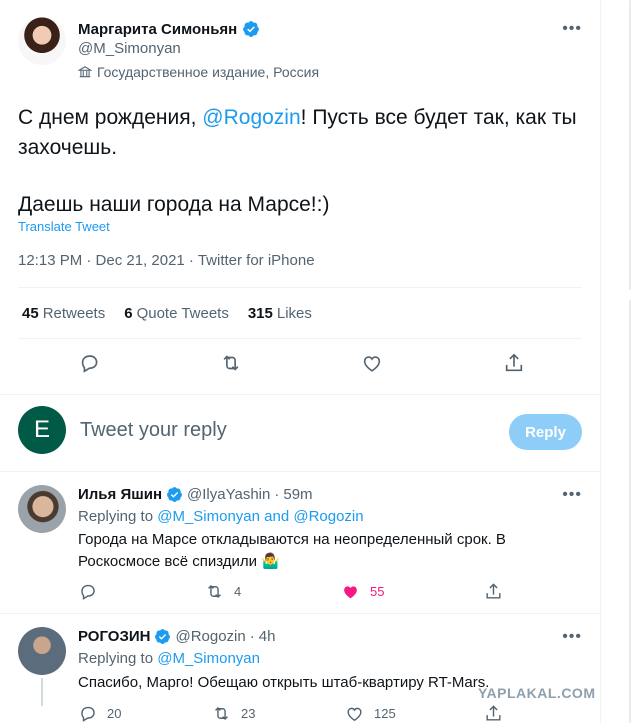 The width and height of the screenshot is (639, 723). Describe the element at coordinates (300, 713) in the screenshot. I see `reply-action-bar: 20 23 125` at that location.